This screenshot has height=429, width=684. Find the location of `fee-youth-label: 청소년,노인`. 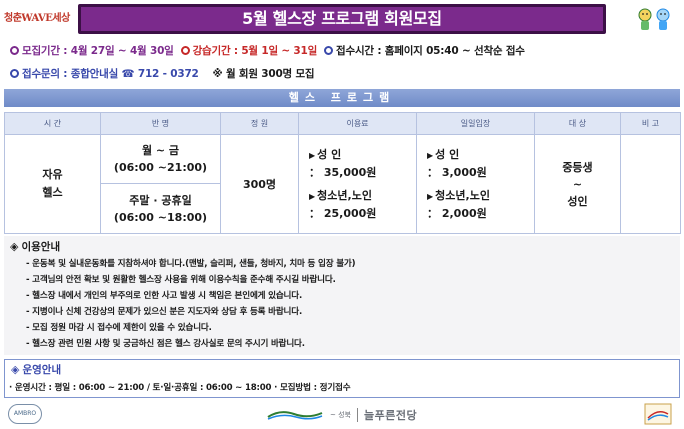

fee-youth-label: 청소년,노인 is located at coordinates (344, 195).